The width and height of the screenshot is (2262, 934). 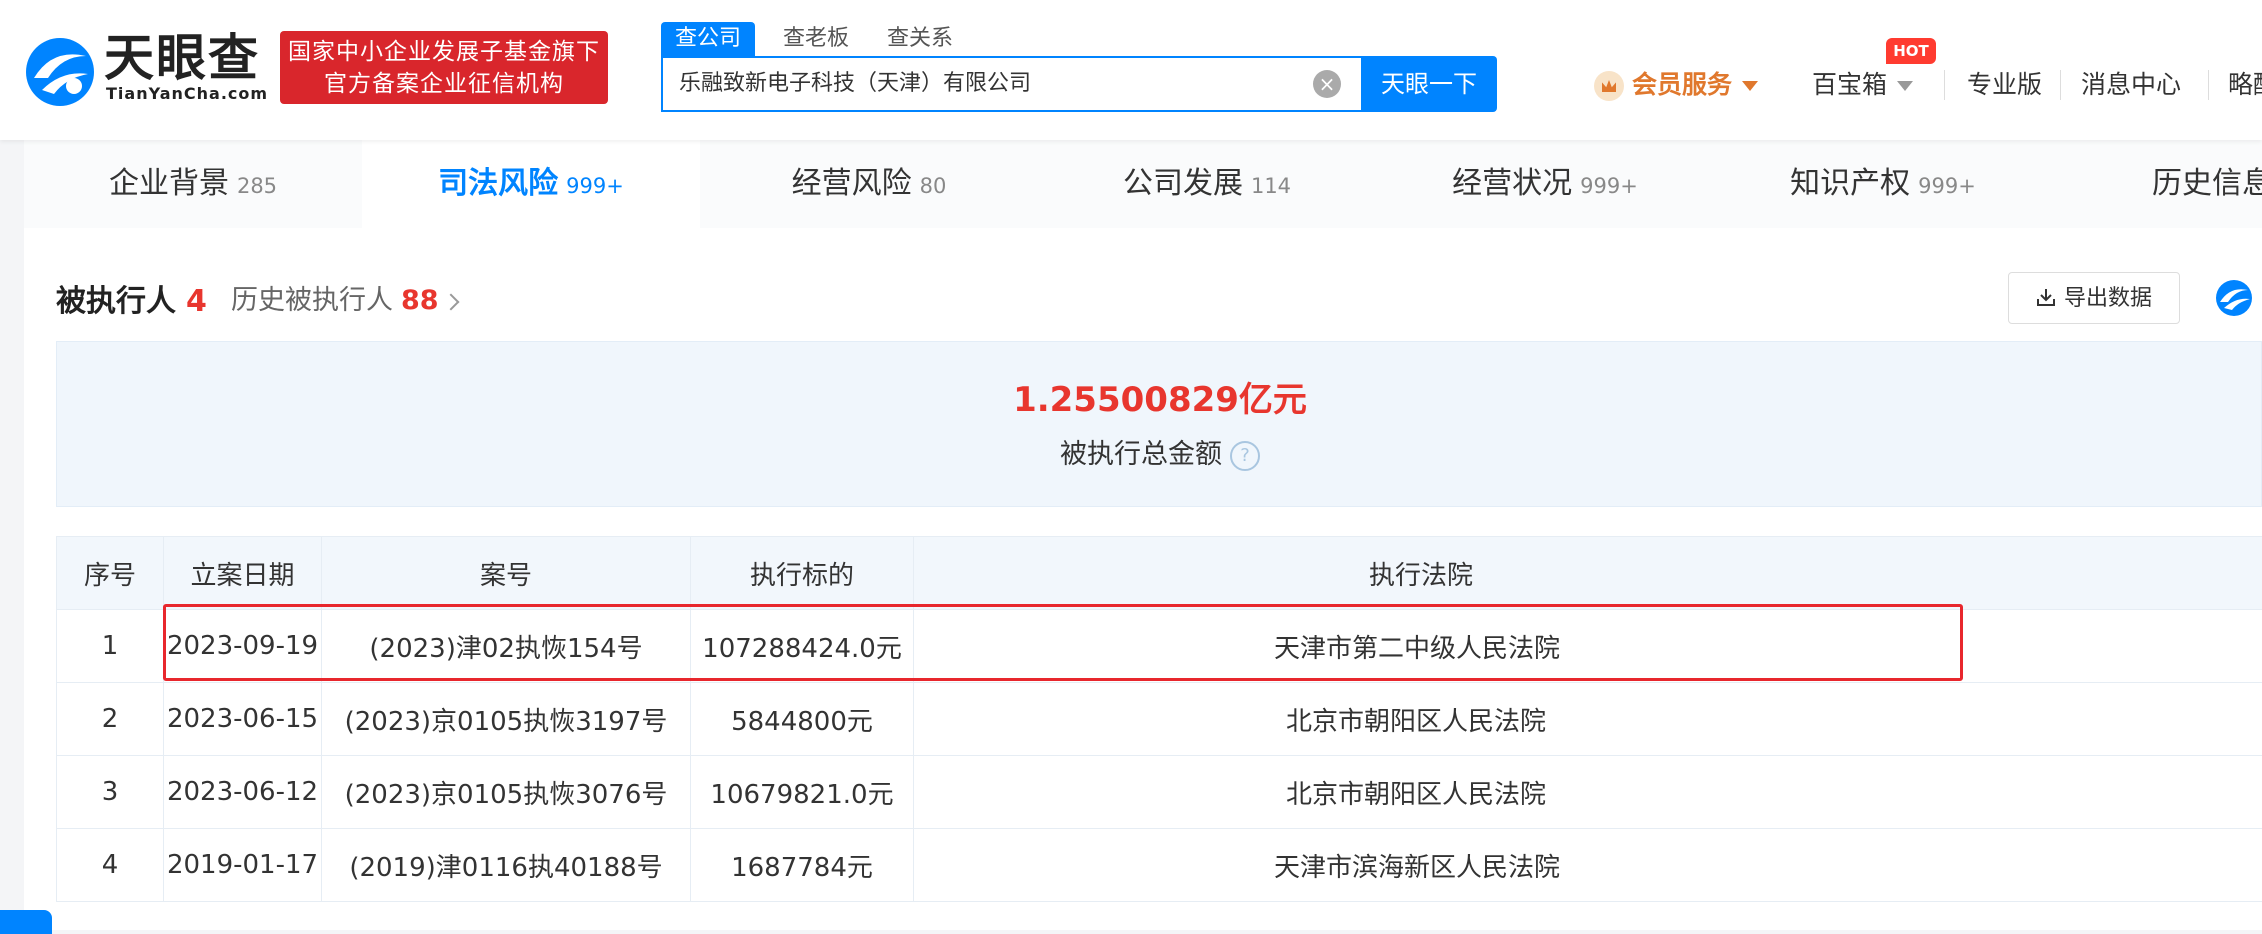 I want to click on chevron-right-icon, so click(x=450, y=301).